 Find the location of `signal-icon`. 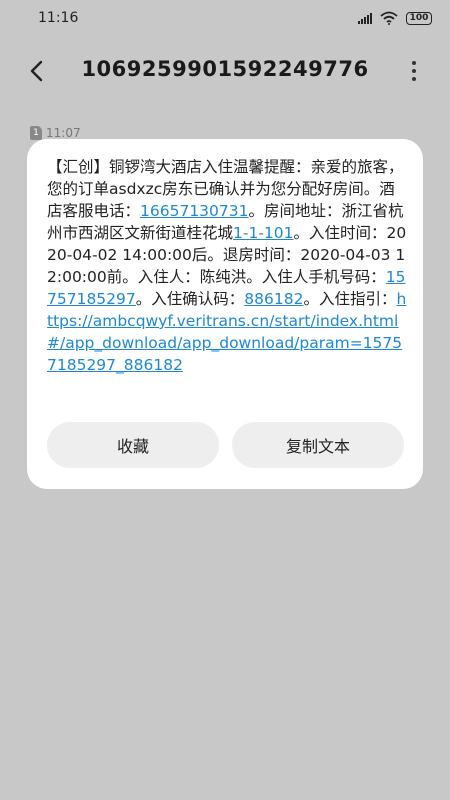

signal-icon is located at coordinates (365, 18).